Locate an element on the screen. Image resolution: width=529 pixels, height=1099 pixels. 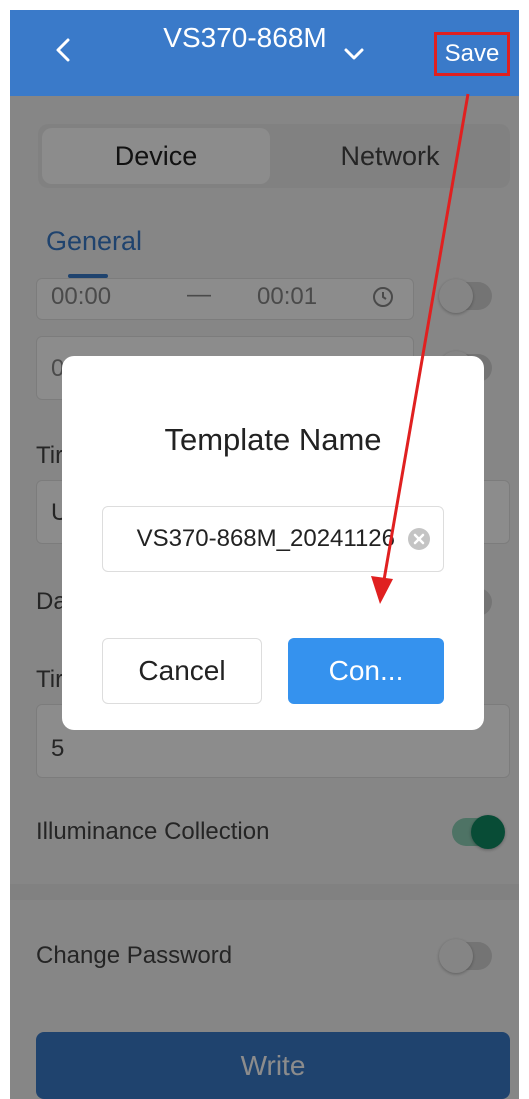
device-title: VS370-868M is located at coordinates (245, 38).